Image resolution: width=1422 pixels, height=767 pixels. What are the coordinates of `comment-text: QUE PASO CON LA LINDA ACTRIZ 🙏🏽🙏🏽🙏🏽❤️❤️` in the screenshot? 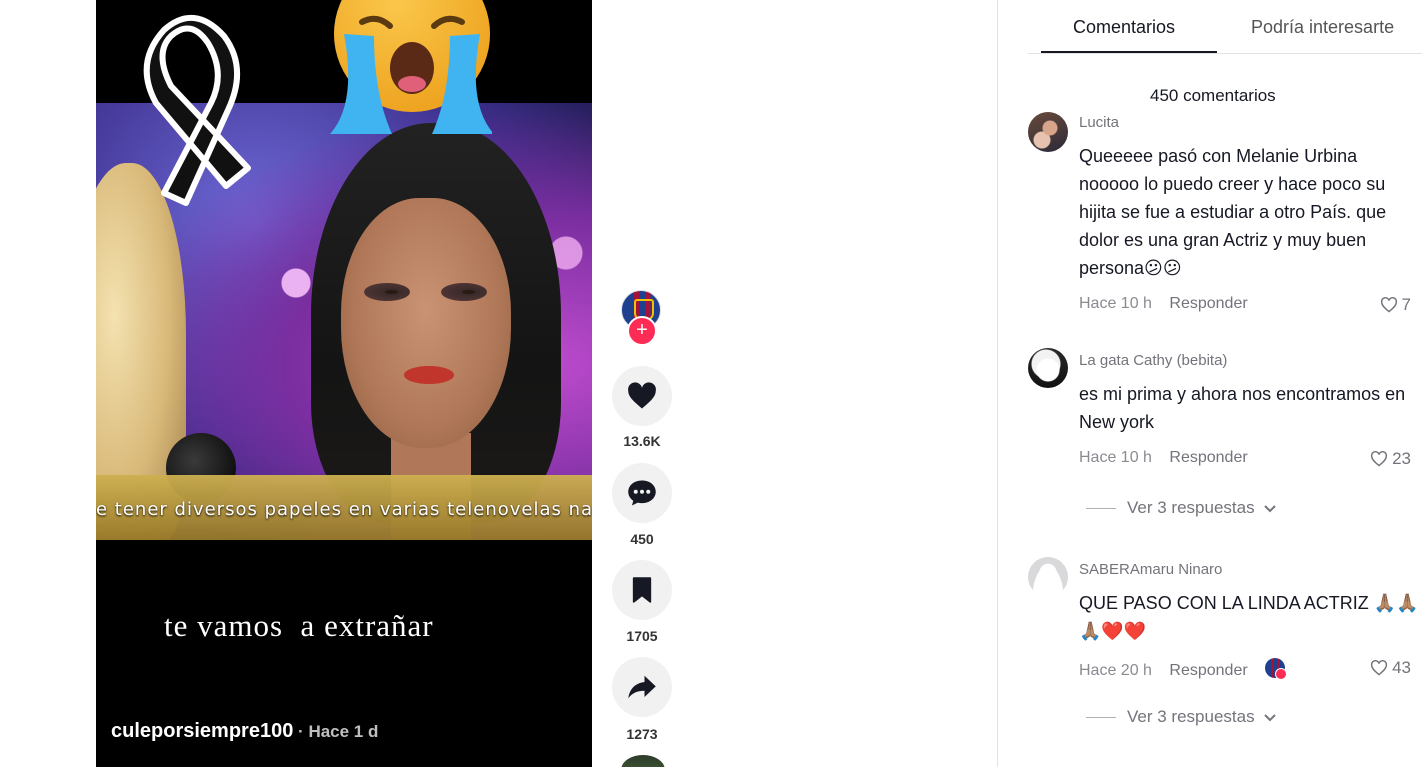 It's located at (1249, 617).